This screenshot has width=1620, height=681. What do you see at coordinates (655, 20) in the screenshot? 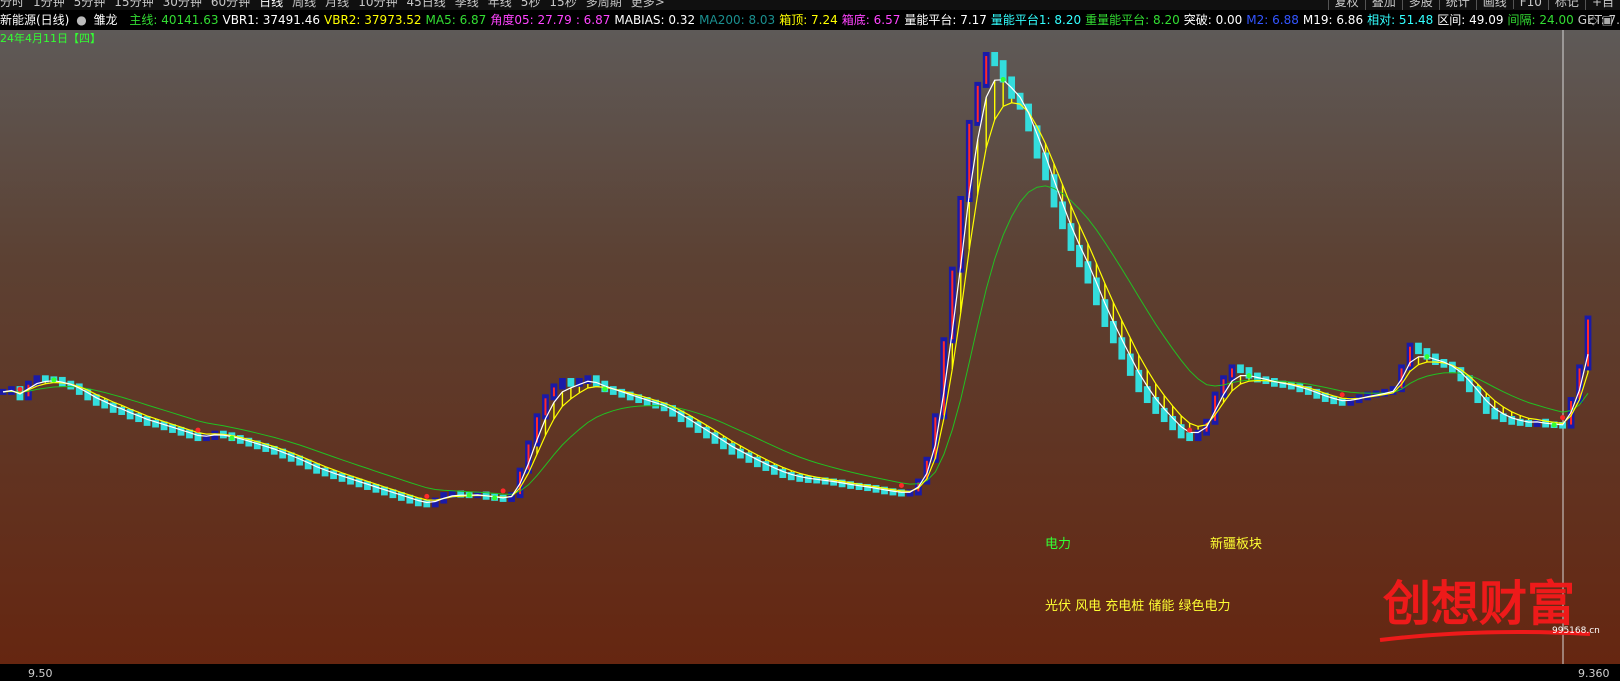
I see `indicator-value: MABIAS: 0.32` at bounding box center [655, 20].